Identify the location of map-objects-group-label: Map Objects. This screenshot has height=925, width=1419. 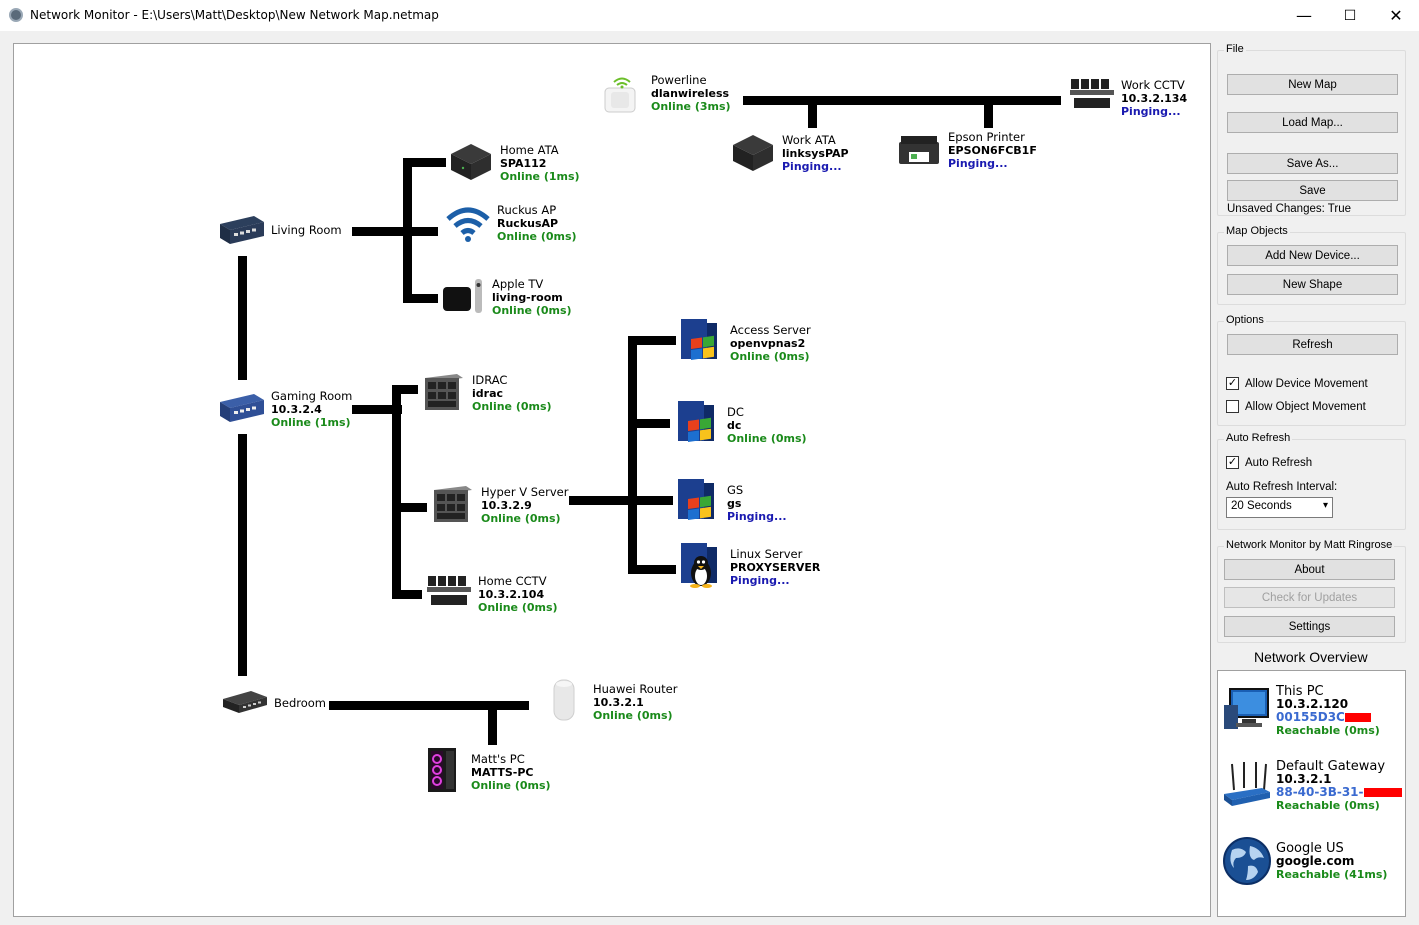
(1257, 231).